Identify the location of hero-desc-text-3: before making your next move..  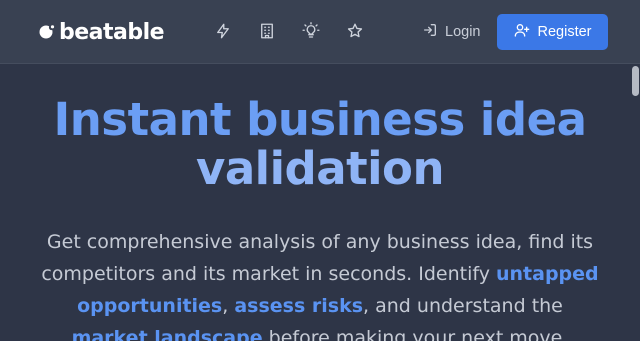
(415, 334).